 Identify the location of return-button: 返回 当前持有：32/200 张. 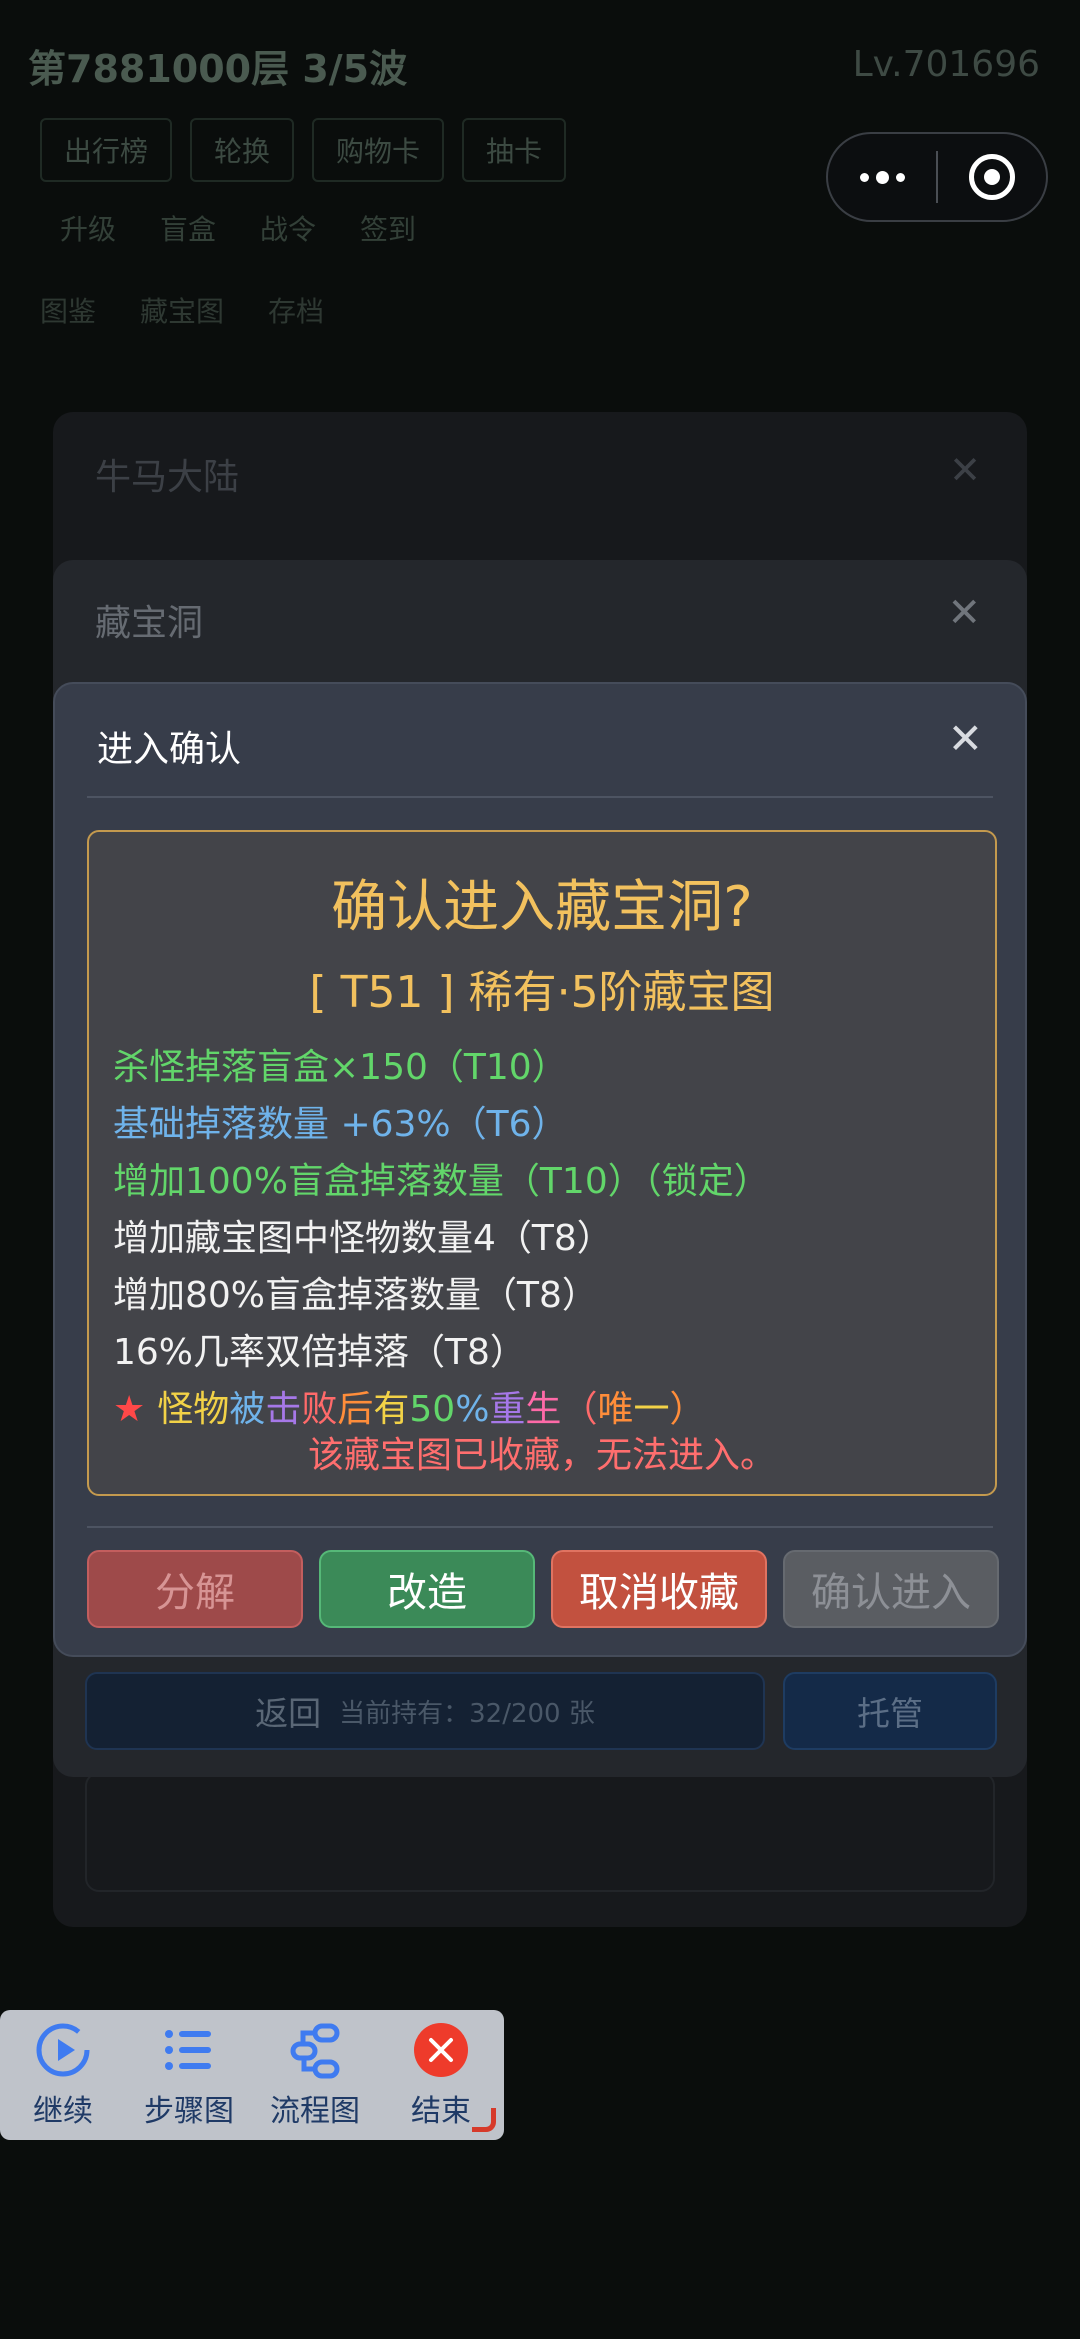
(425, 1711).